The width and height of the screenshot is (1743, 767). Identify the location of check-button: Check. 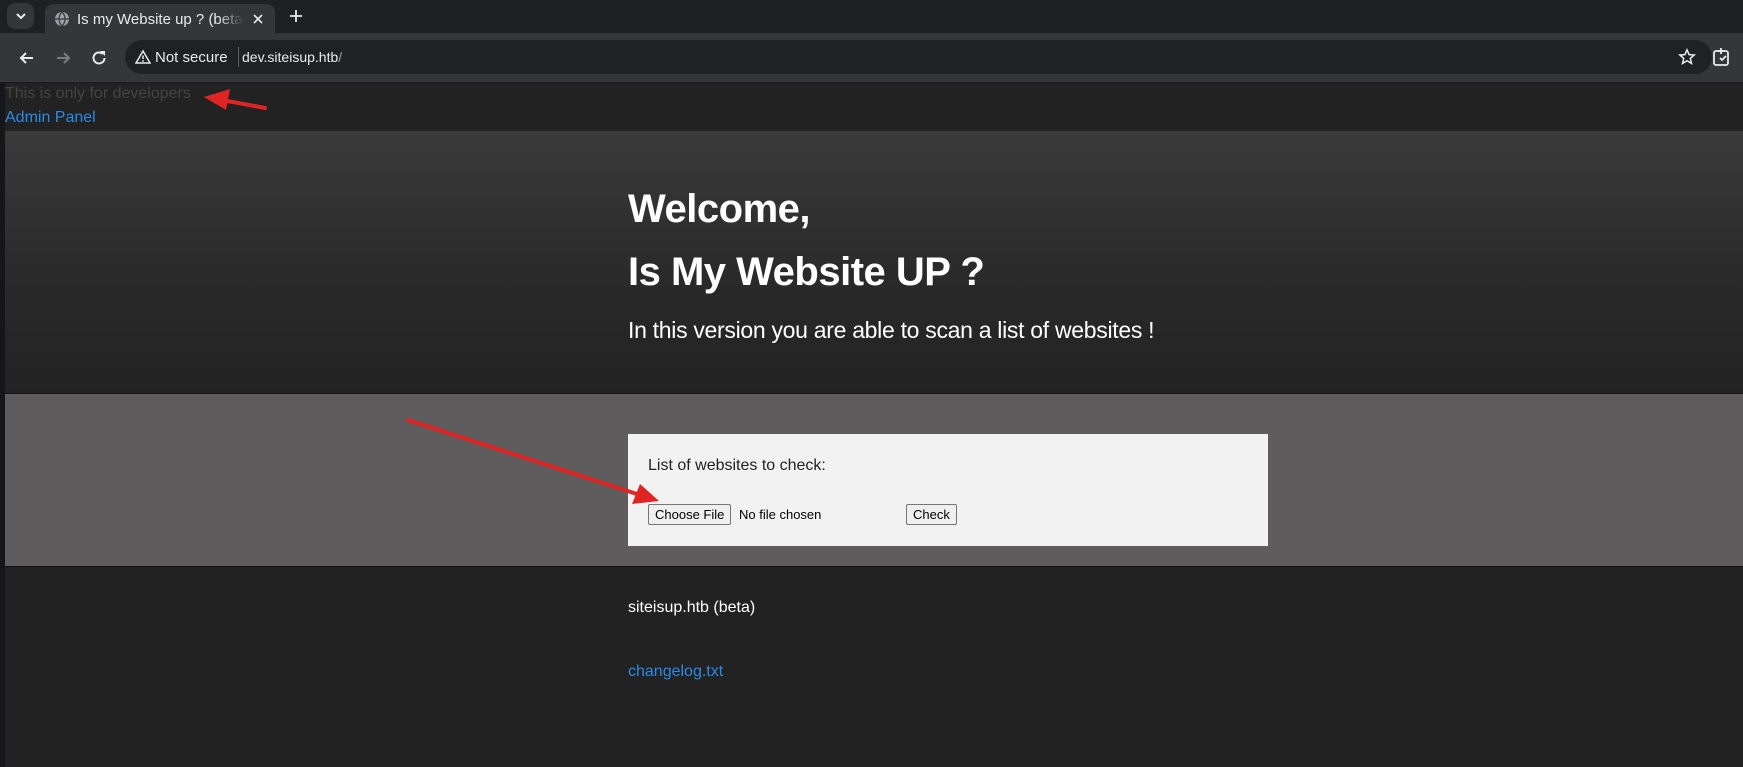
(931, 514).